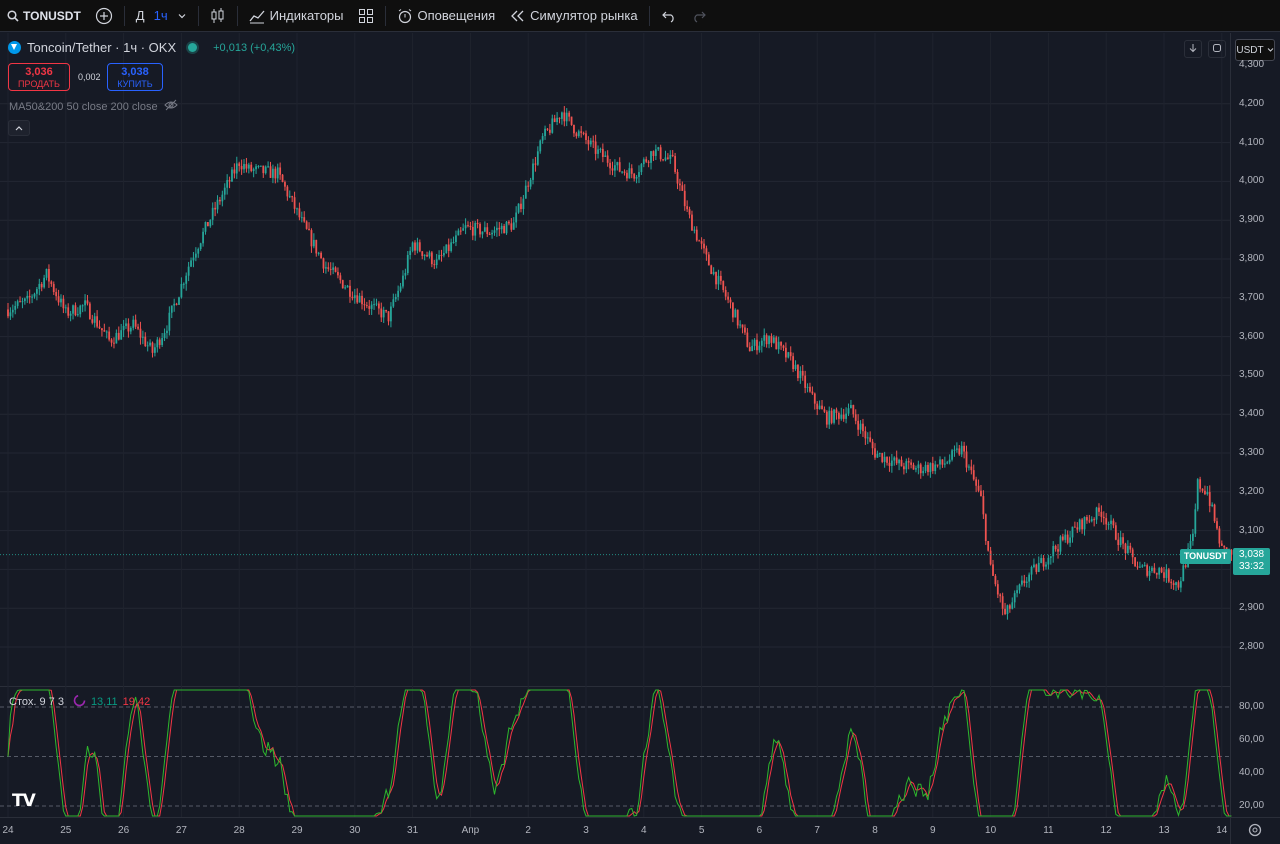 Image resolution: width=1280 pixels, height=844 pixels. Describe the element at coordinates (1252, 375) in the screenshot. I see `price-tick-label: 3,500` at that location.